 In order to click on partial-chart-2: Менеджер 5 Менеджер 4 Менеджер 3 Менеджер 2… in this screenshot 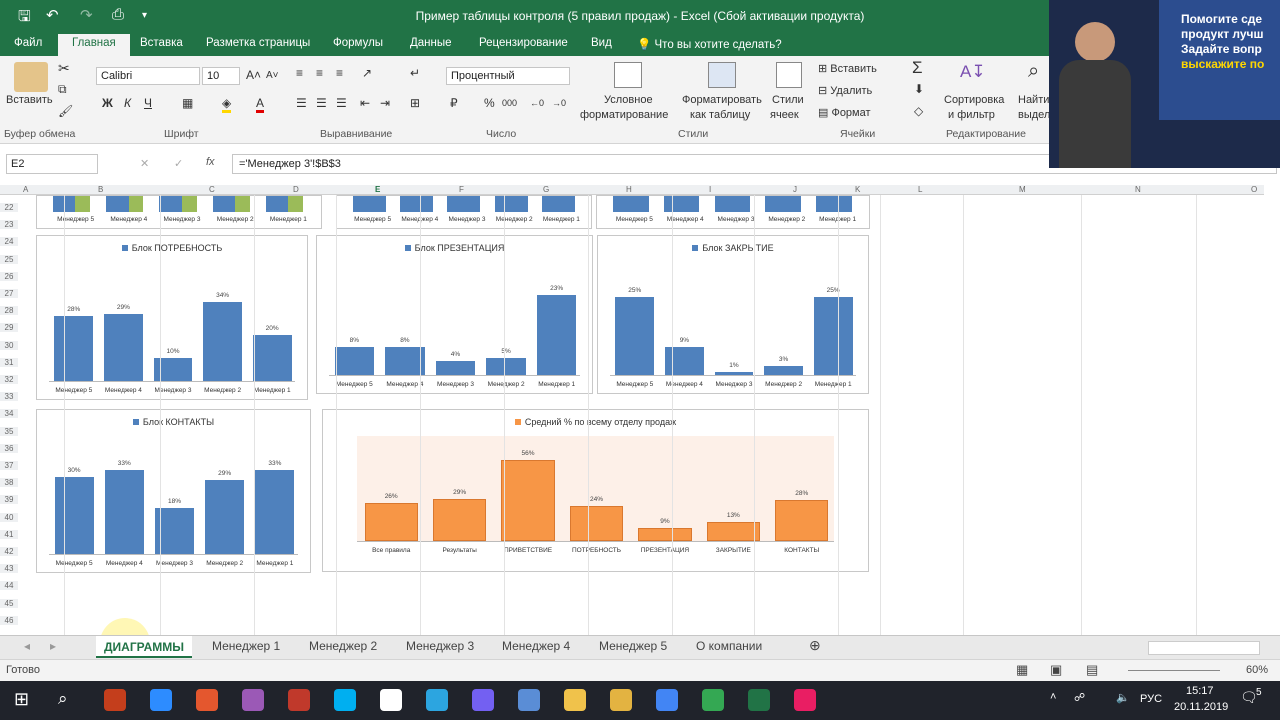, I will do `click(464, 212)`.